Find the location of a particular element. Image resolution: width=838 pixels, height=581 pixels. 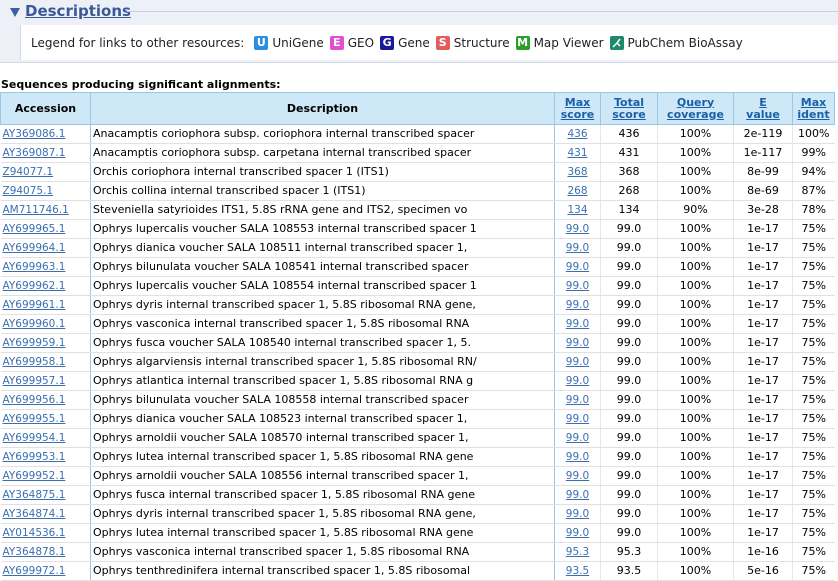

accession-cell: AY699972.1 is located at coordinates (45, 571).